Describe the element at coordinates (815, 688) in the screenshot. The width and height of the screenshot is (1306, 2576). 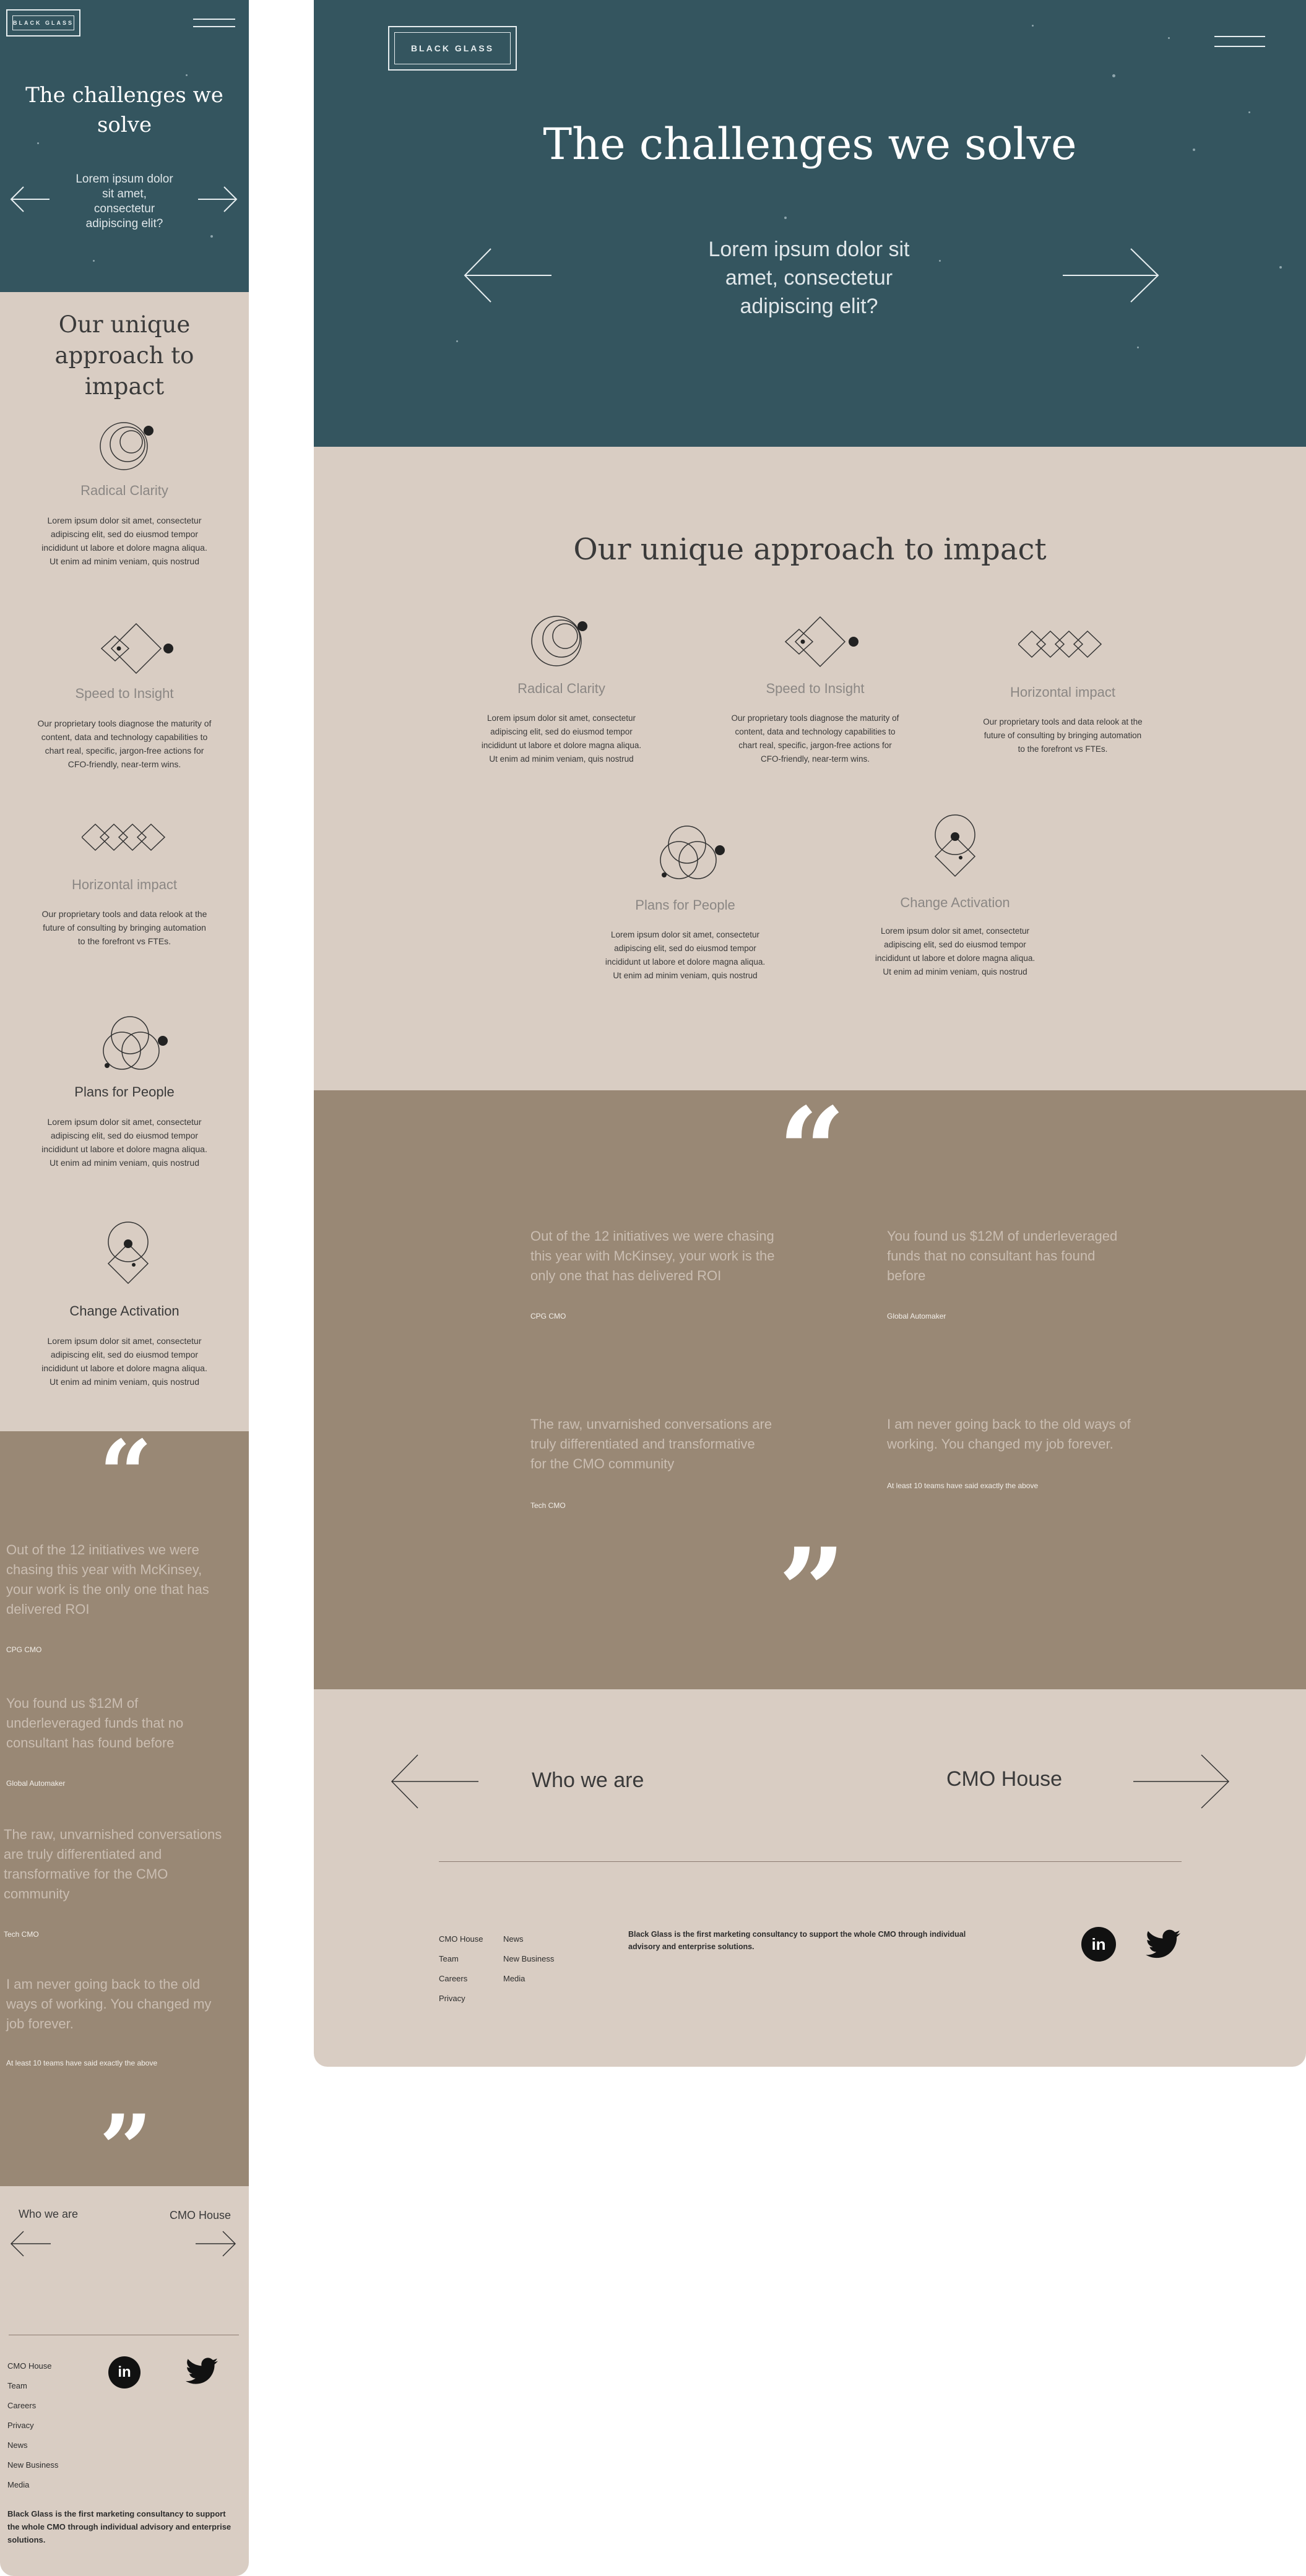
I see `desktop-feature-title: Speed to Insight` at that location.